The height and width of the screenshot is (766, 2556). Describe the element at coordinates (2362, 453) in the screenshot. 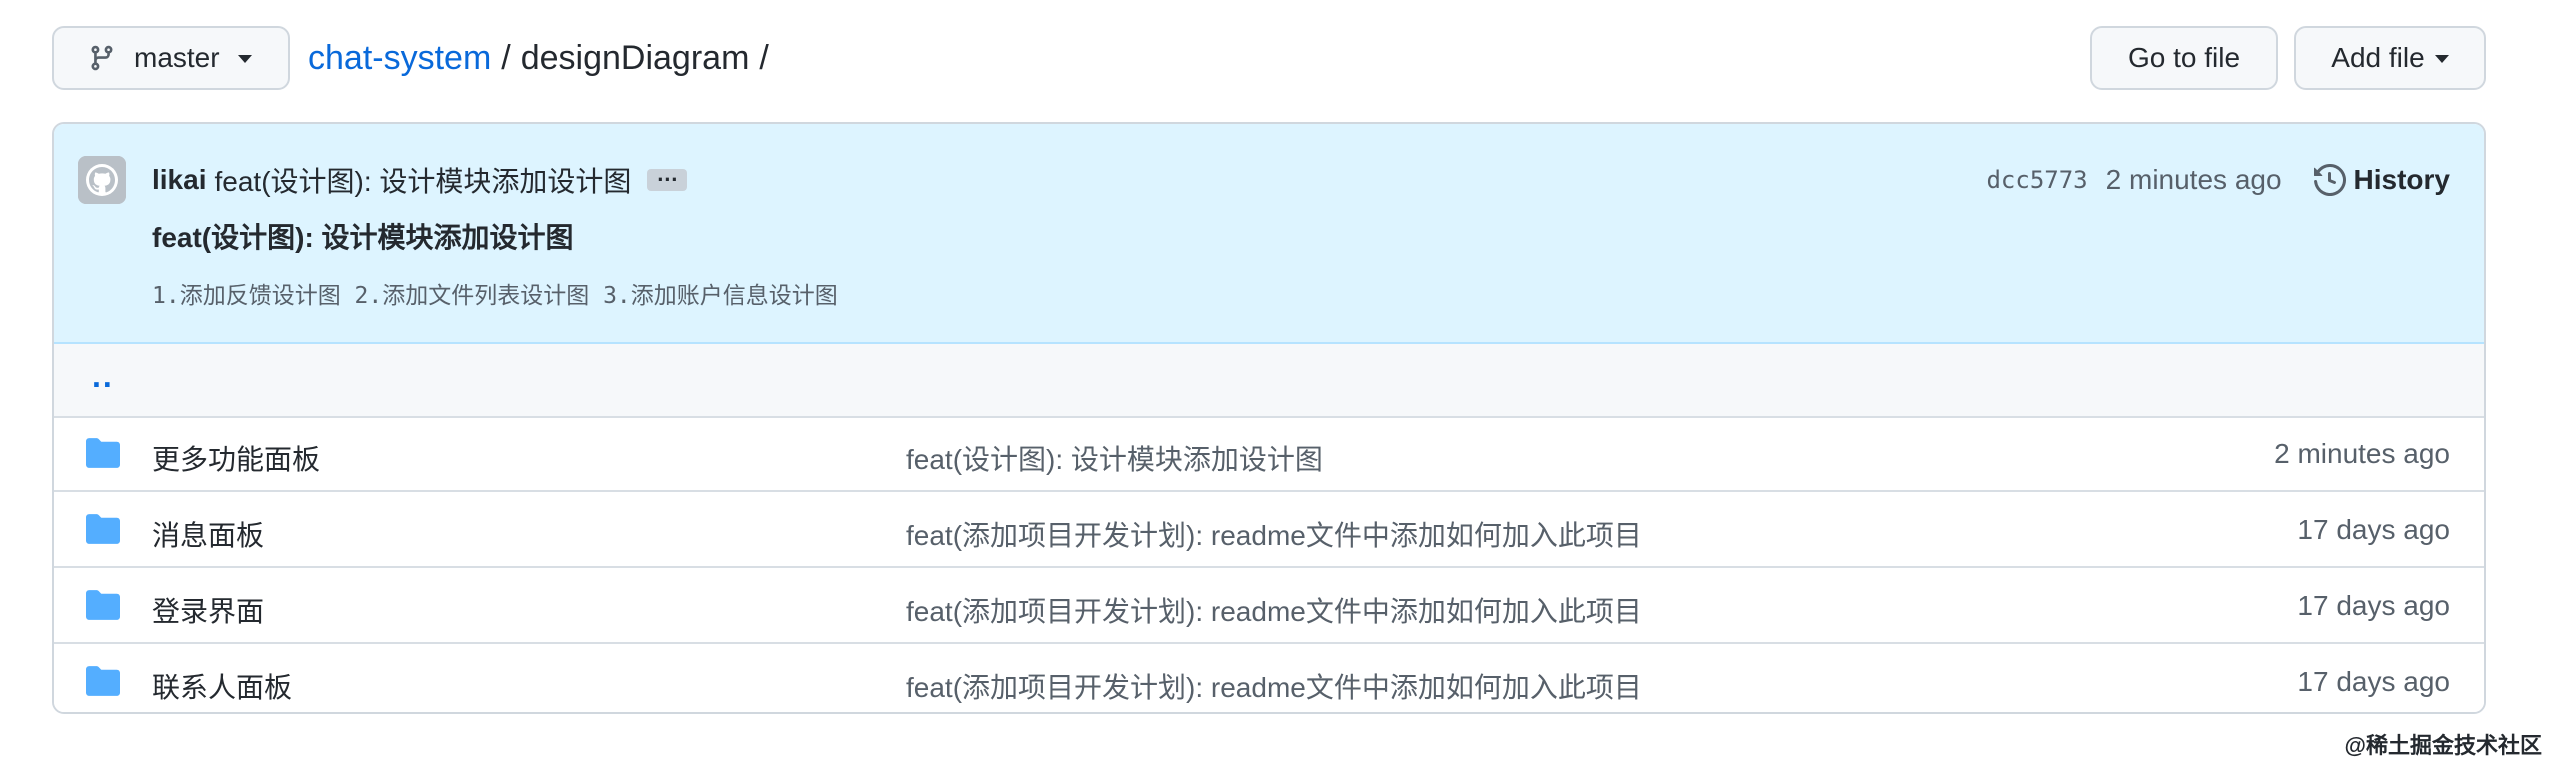

I see `file-age: 2 minutes ago` at that location.